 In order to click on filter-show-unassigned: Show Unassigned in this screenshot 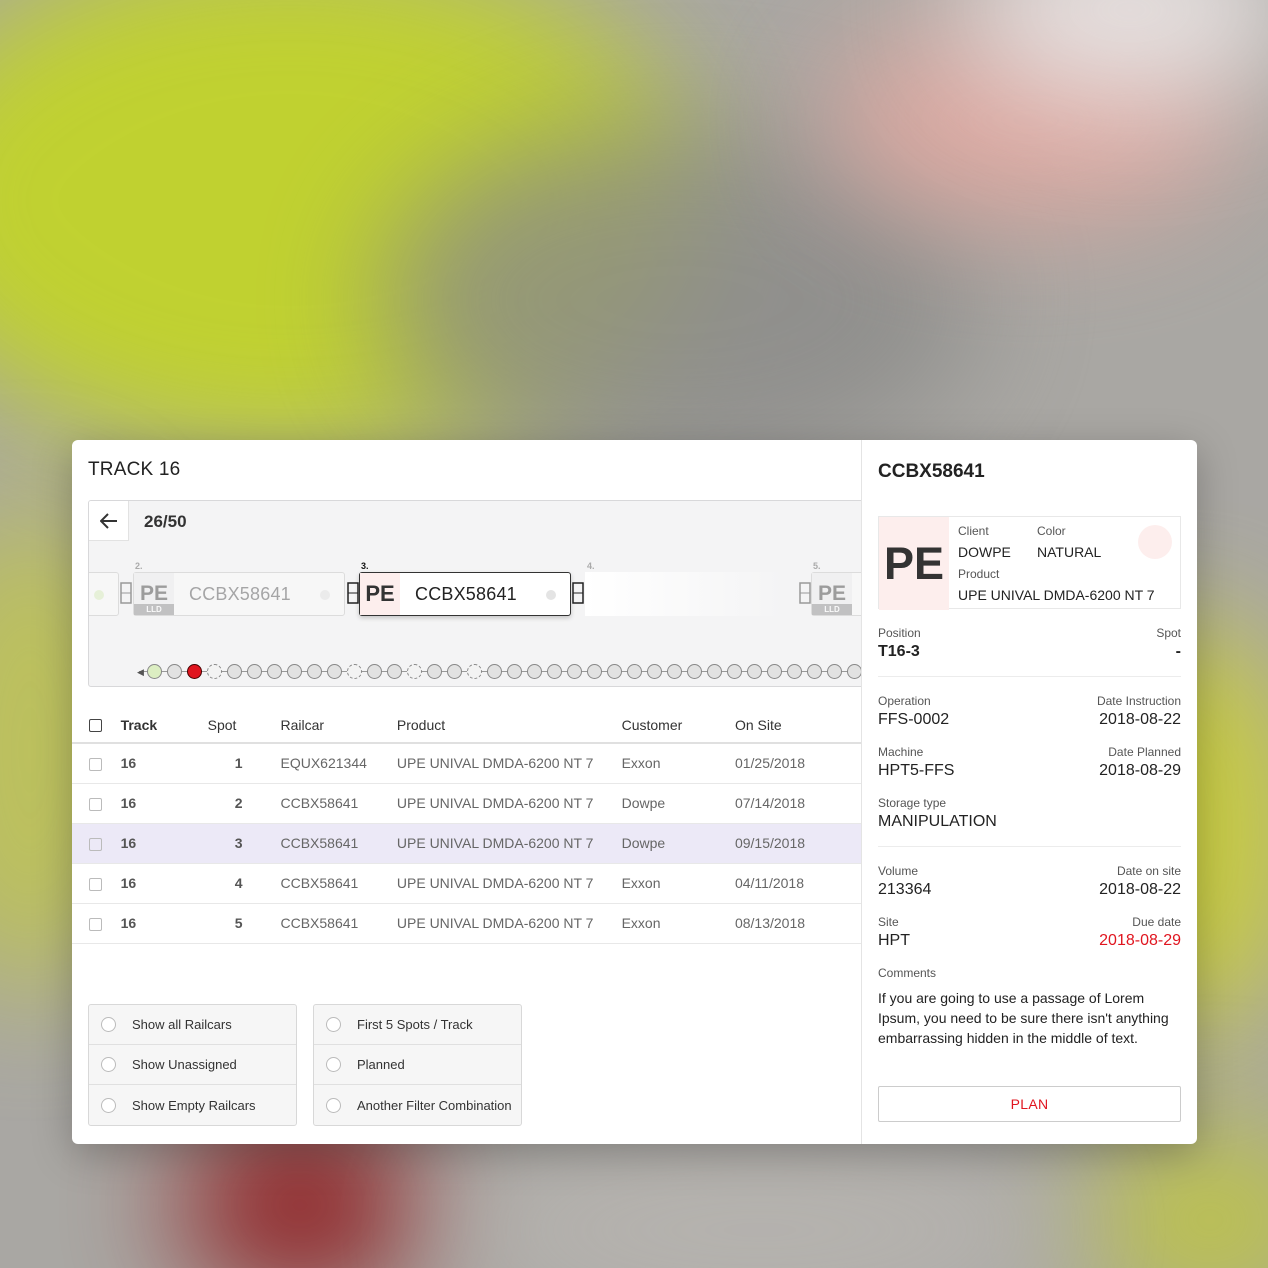, I will do `click(192, 1065)`.